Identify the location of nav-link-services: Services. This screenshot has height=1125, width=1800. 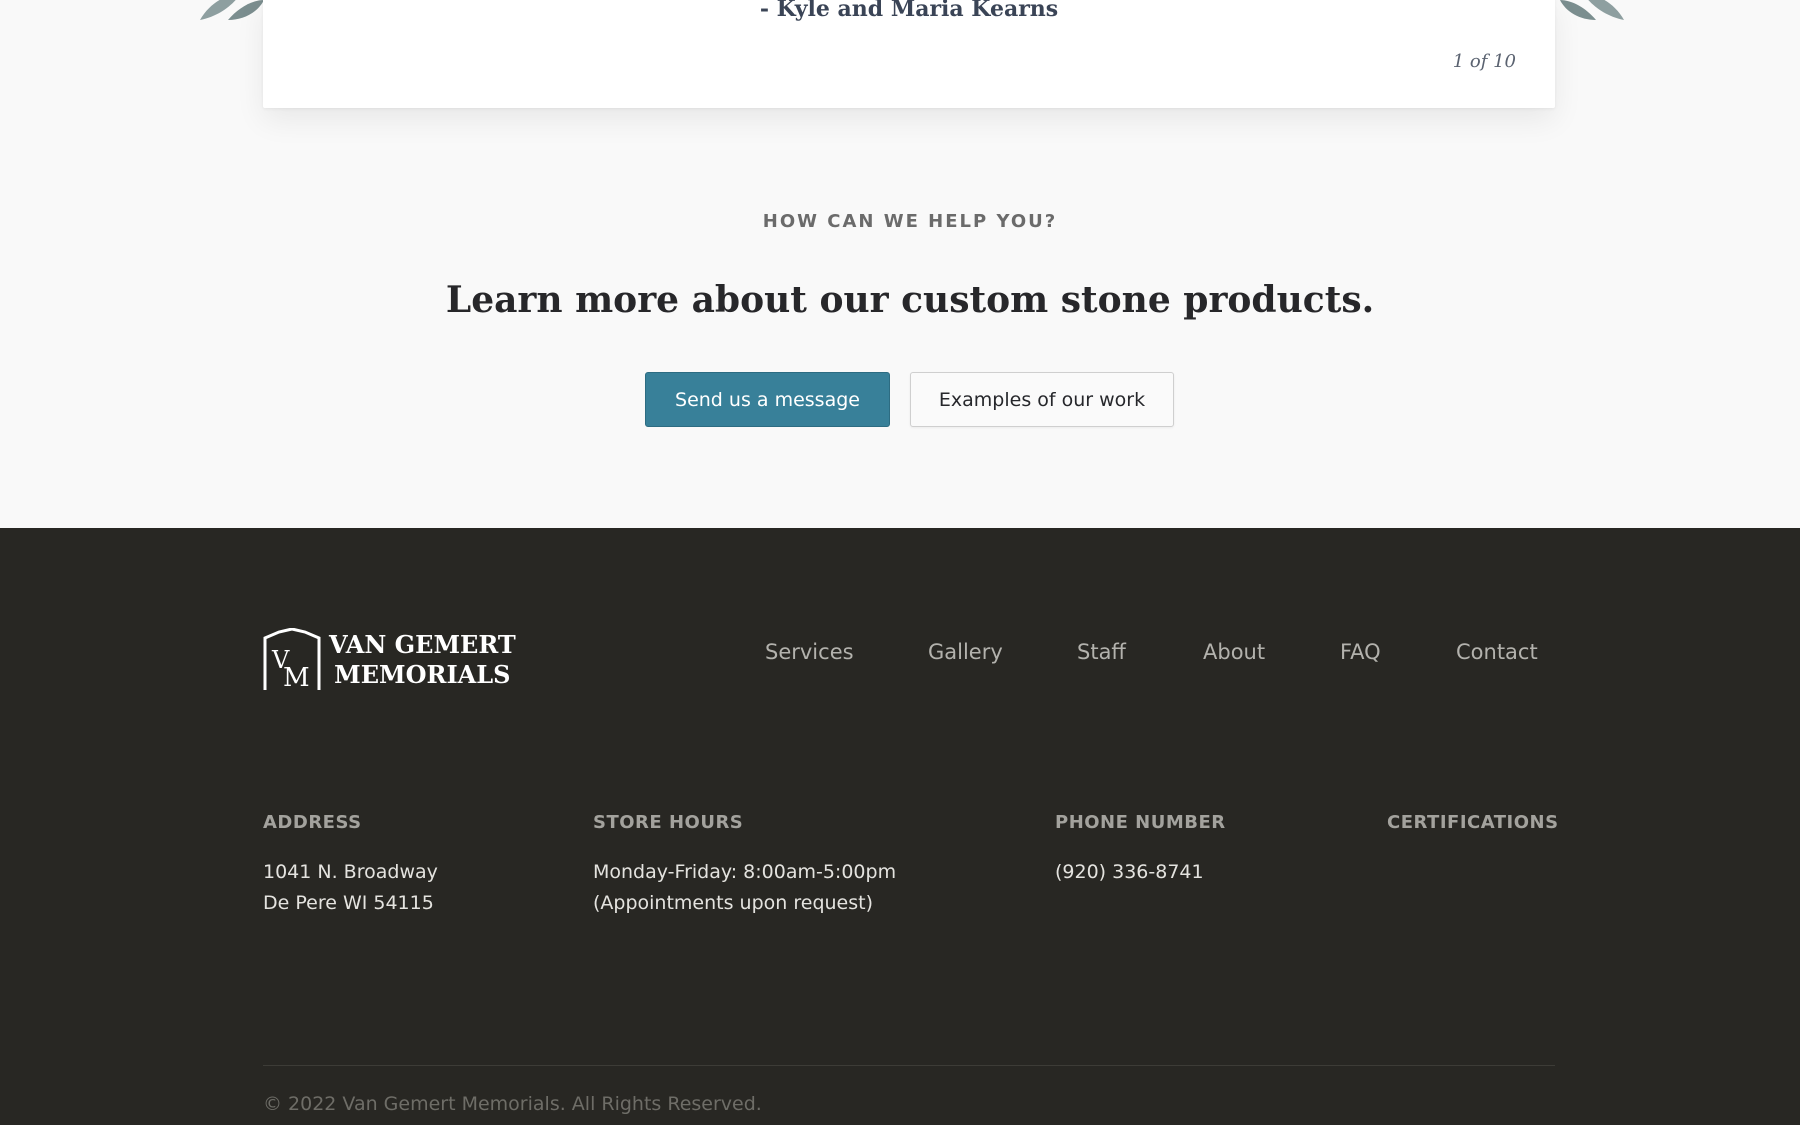
(809, 652).